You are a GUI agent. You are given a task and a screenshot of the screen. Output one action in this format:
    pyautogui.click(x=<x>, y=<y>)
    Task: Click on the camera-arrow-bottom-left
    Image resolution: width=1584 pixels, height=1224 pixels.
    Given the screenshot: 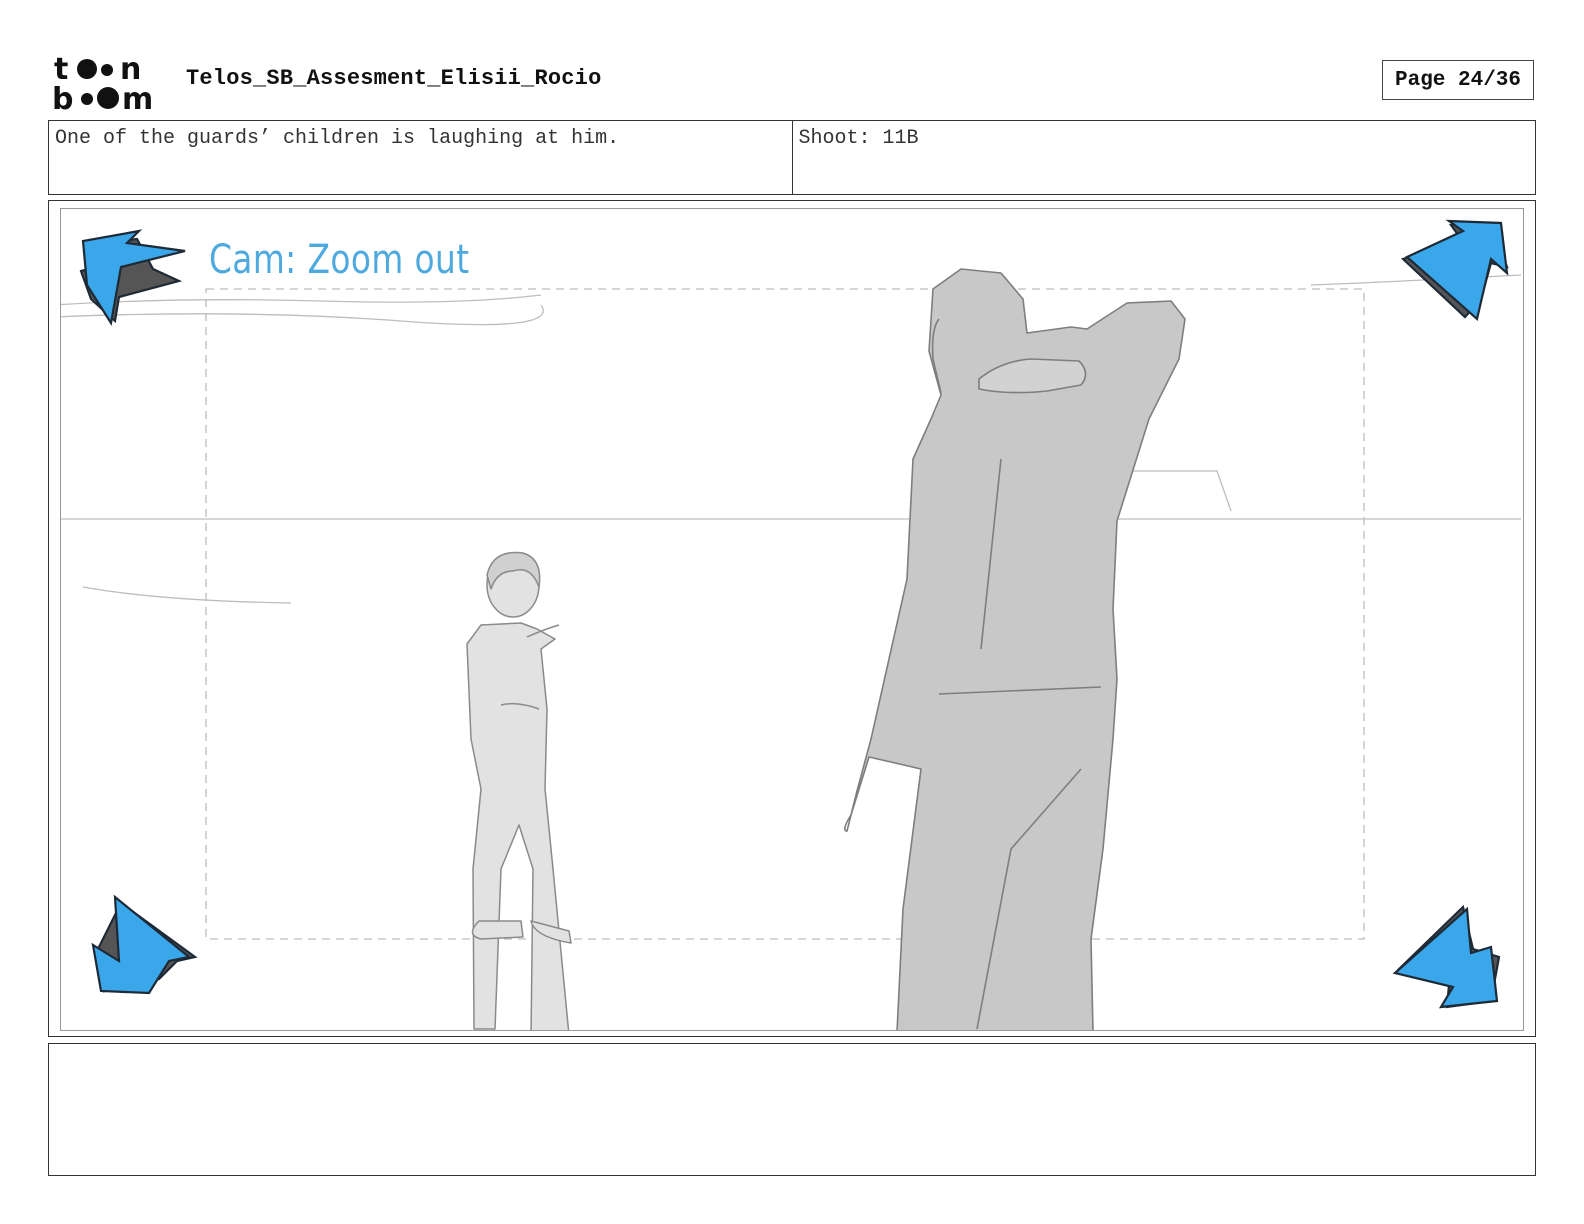 What is the action you would take?
    pyautogui.click(x=144, y=944)
    